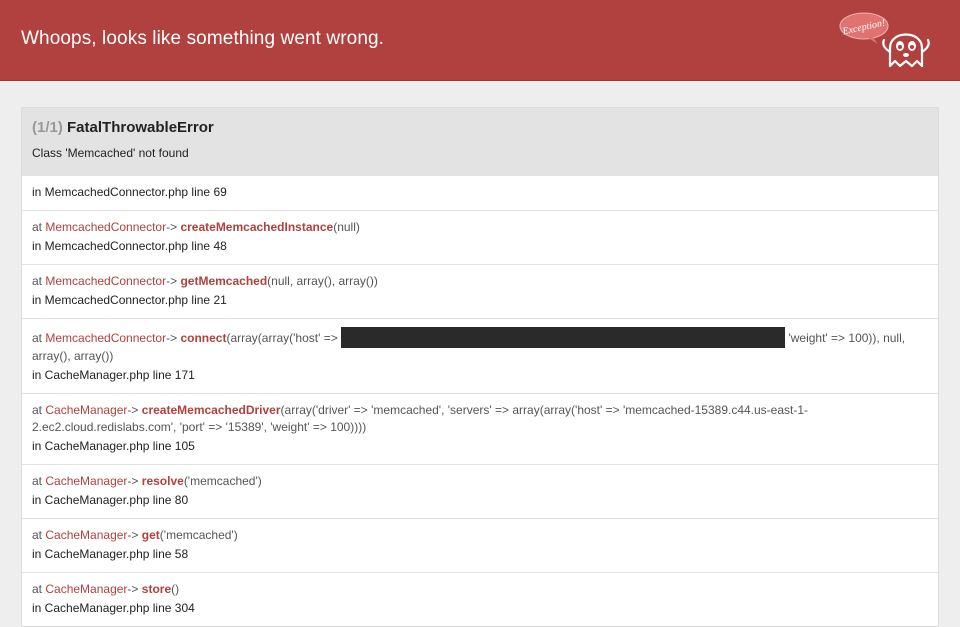  Describe the element at coordinates (346, 227) in the screenshot. I see `frame-args: (null)` at that location.